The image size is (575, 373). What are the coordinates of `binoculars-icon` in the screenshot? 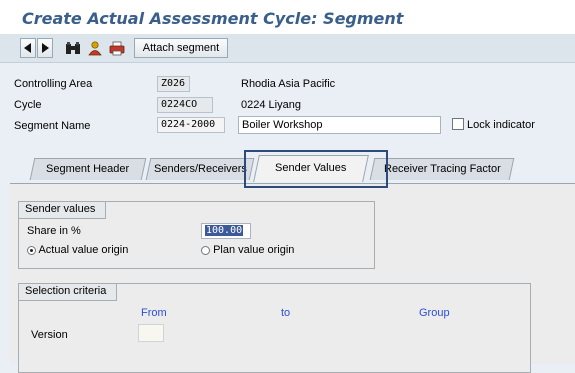 It's located at (73, 48).